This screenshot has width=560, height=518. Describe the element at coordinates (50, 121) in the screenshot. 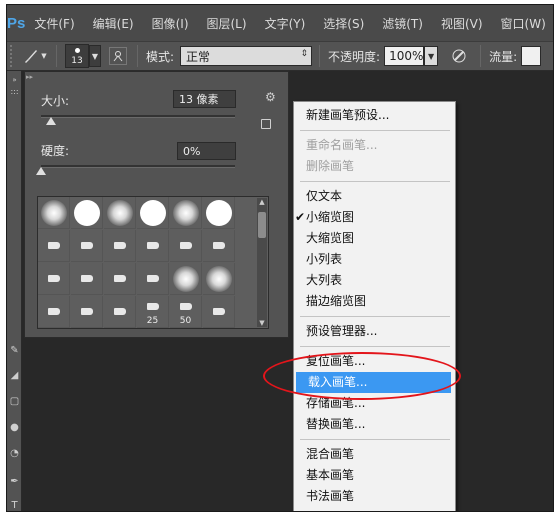

I see `size-slider-thumb` at that location.